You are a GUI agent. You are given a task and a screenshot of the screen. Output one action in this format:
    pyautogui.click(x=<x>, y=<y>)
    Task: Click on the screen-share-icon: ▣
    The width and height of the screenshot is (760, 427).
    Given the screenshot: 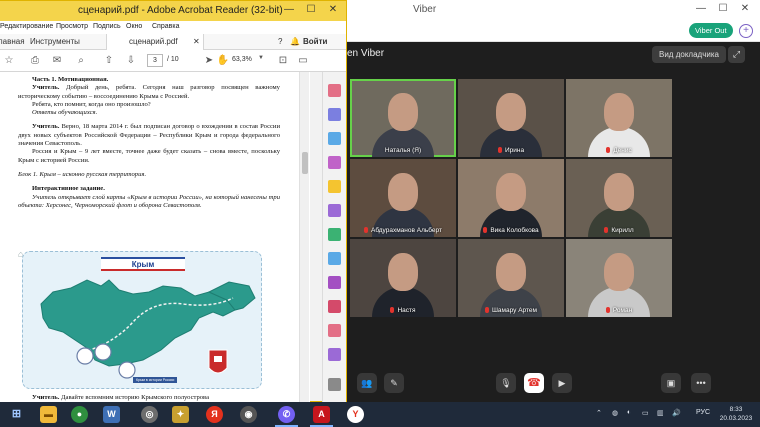 What is the action you would take?
    pyautogui.click(x=671, y=383)
    